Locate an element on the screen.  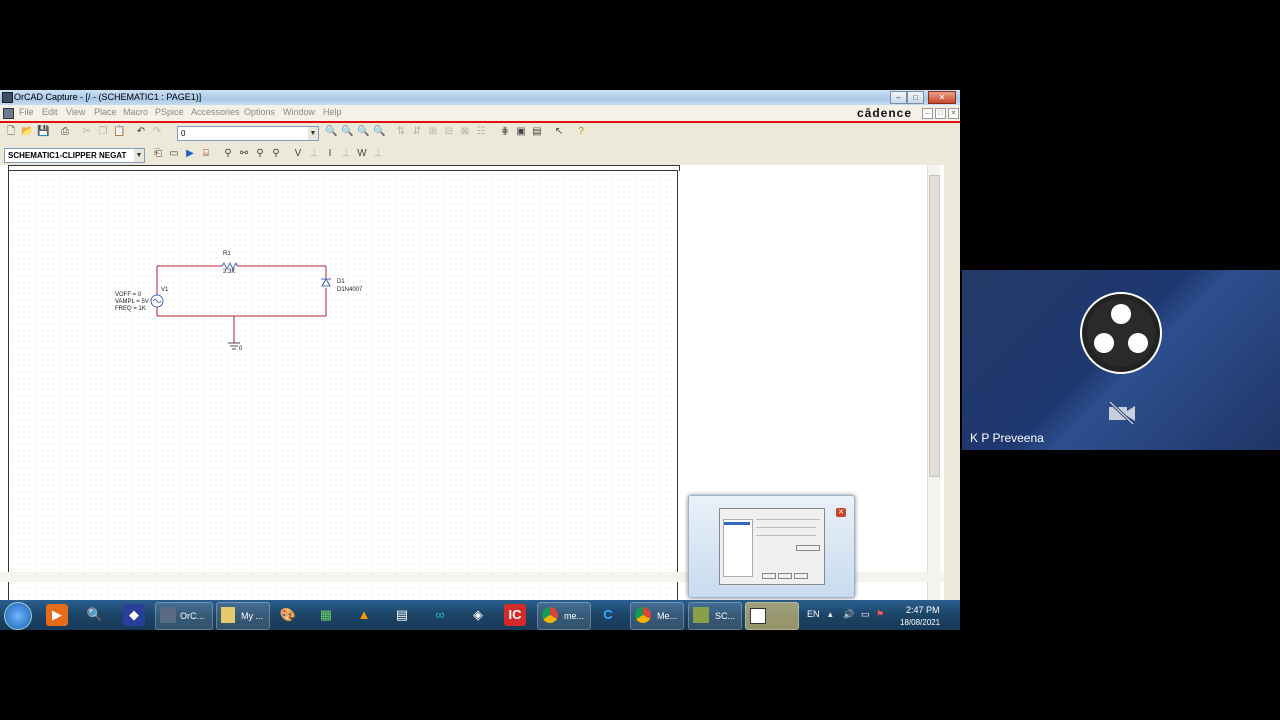
power-marker-icon: ⚲ is located at coordinates (276, 154).